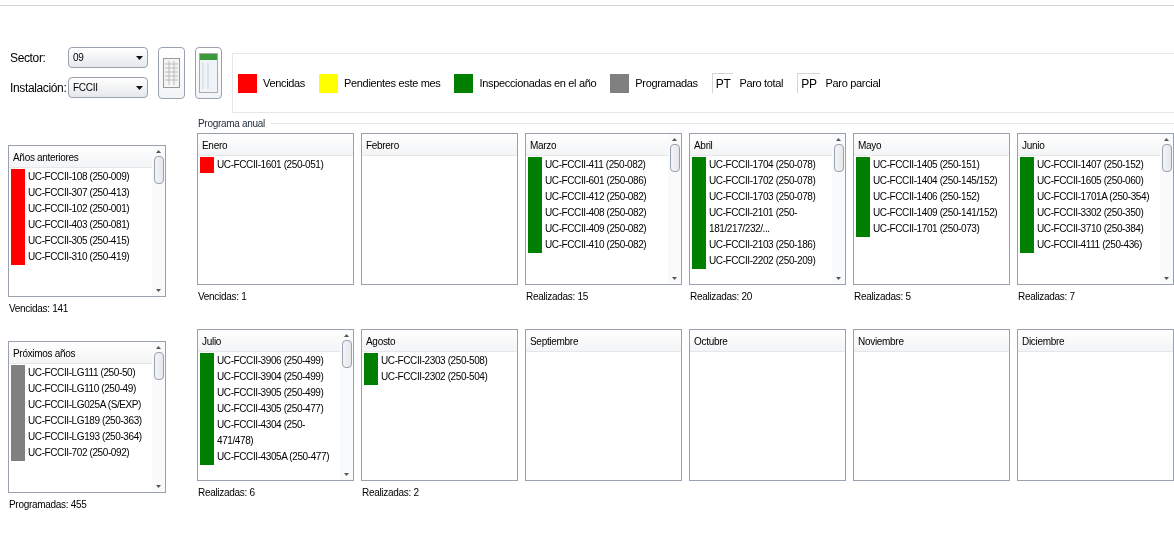 This screenshot has height=537, width=1174. Describe the element at coordinates (762, 245) in the screenshot. I see `list-item: UC-FCCII-2103 (250-186)` at that location.